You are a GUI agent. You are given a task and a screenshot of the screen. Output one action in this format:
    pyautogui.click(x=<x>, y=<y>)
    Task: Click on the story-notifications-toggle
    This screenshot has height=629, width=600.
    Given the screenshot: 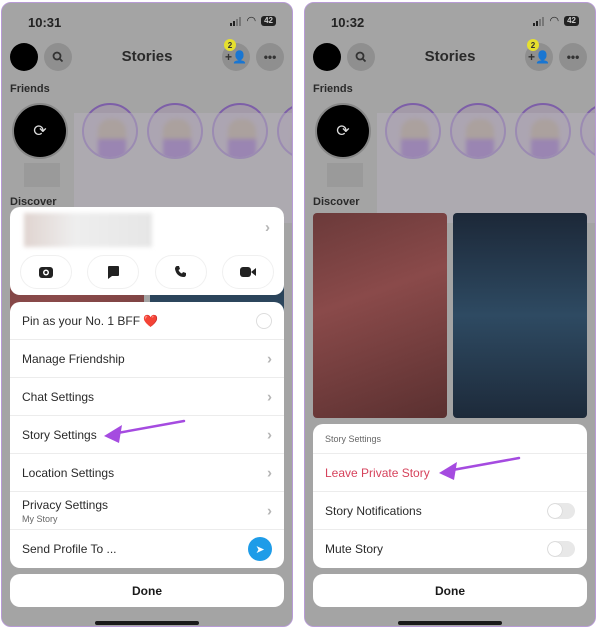 What is the action you would take?
    pyautogui.click(x=561, y=510)
    